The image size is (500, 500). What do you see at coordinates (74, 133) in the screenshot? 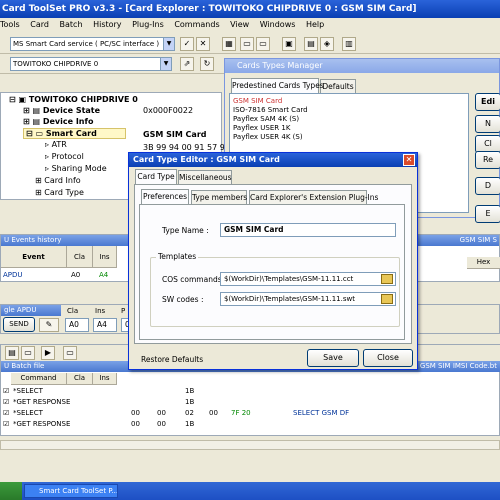
I see `tree-item-smart-card: ⊟ ▭ Smart Card` at bounding box center [74, 133].